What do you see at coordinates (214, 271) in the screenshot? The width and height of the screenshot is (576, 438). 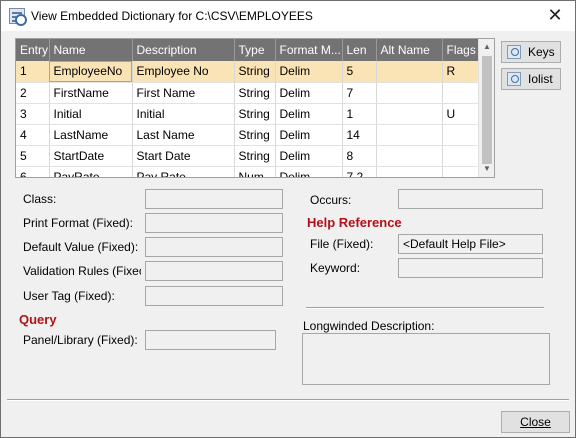 I see `validation-rules-field` at bounding box center [214, 271].